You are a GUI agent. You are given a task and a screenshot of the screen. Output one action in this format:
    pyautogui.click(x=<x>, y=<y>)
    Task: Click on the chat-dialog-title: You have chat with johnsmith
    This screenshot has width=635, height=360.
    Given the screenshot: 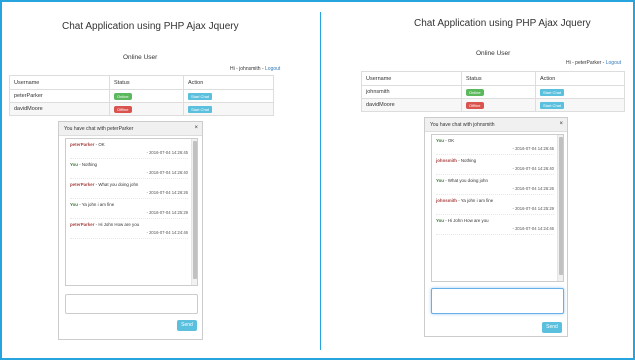 What is the action you would take?
    pyautogui.click(x=462, y=125)
    